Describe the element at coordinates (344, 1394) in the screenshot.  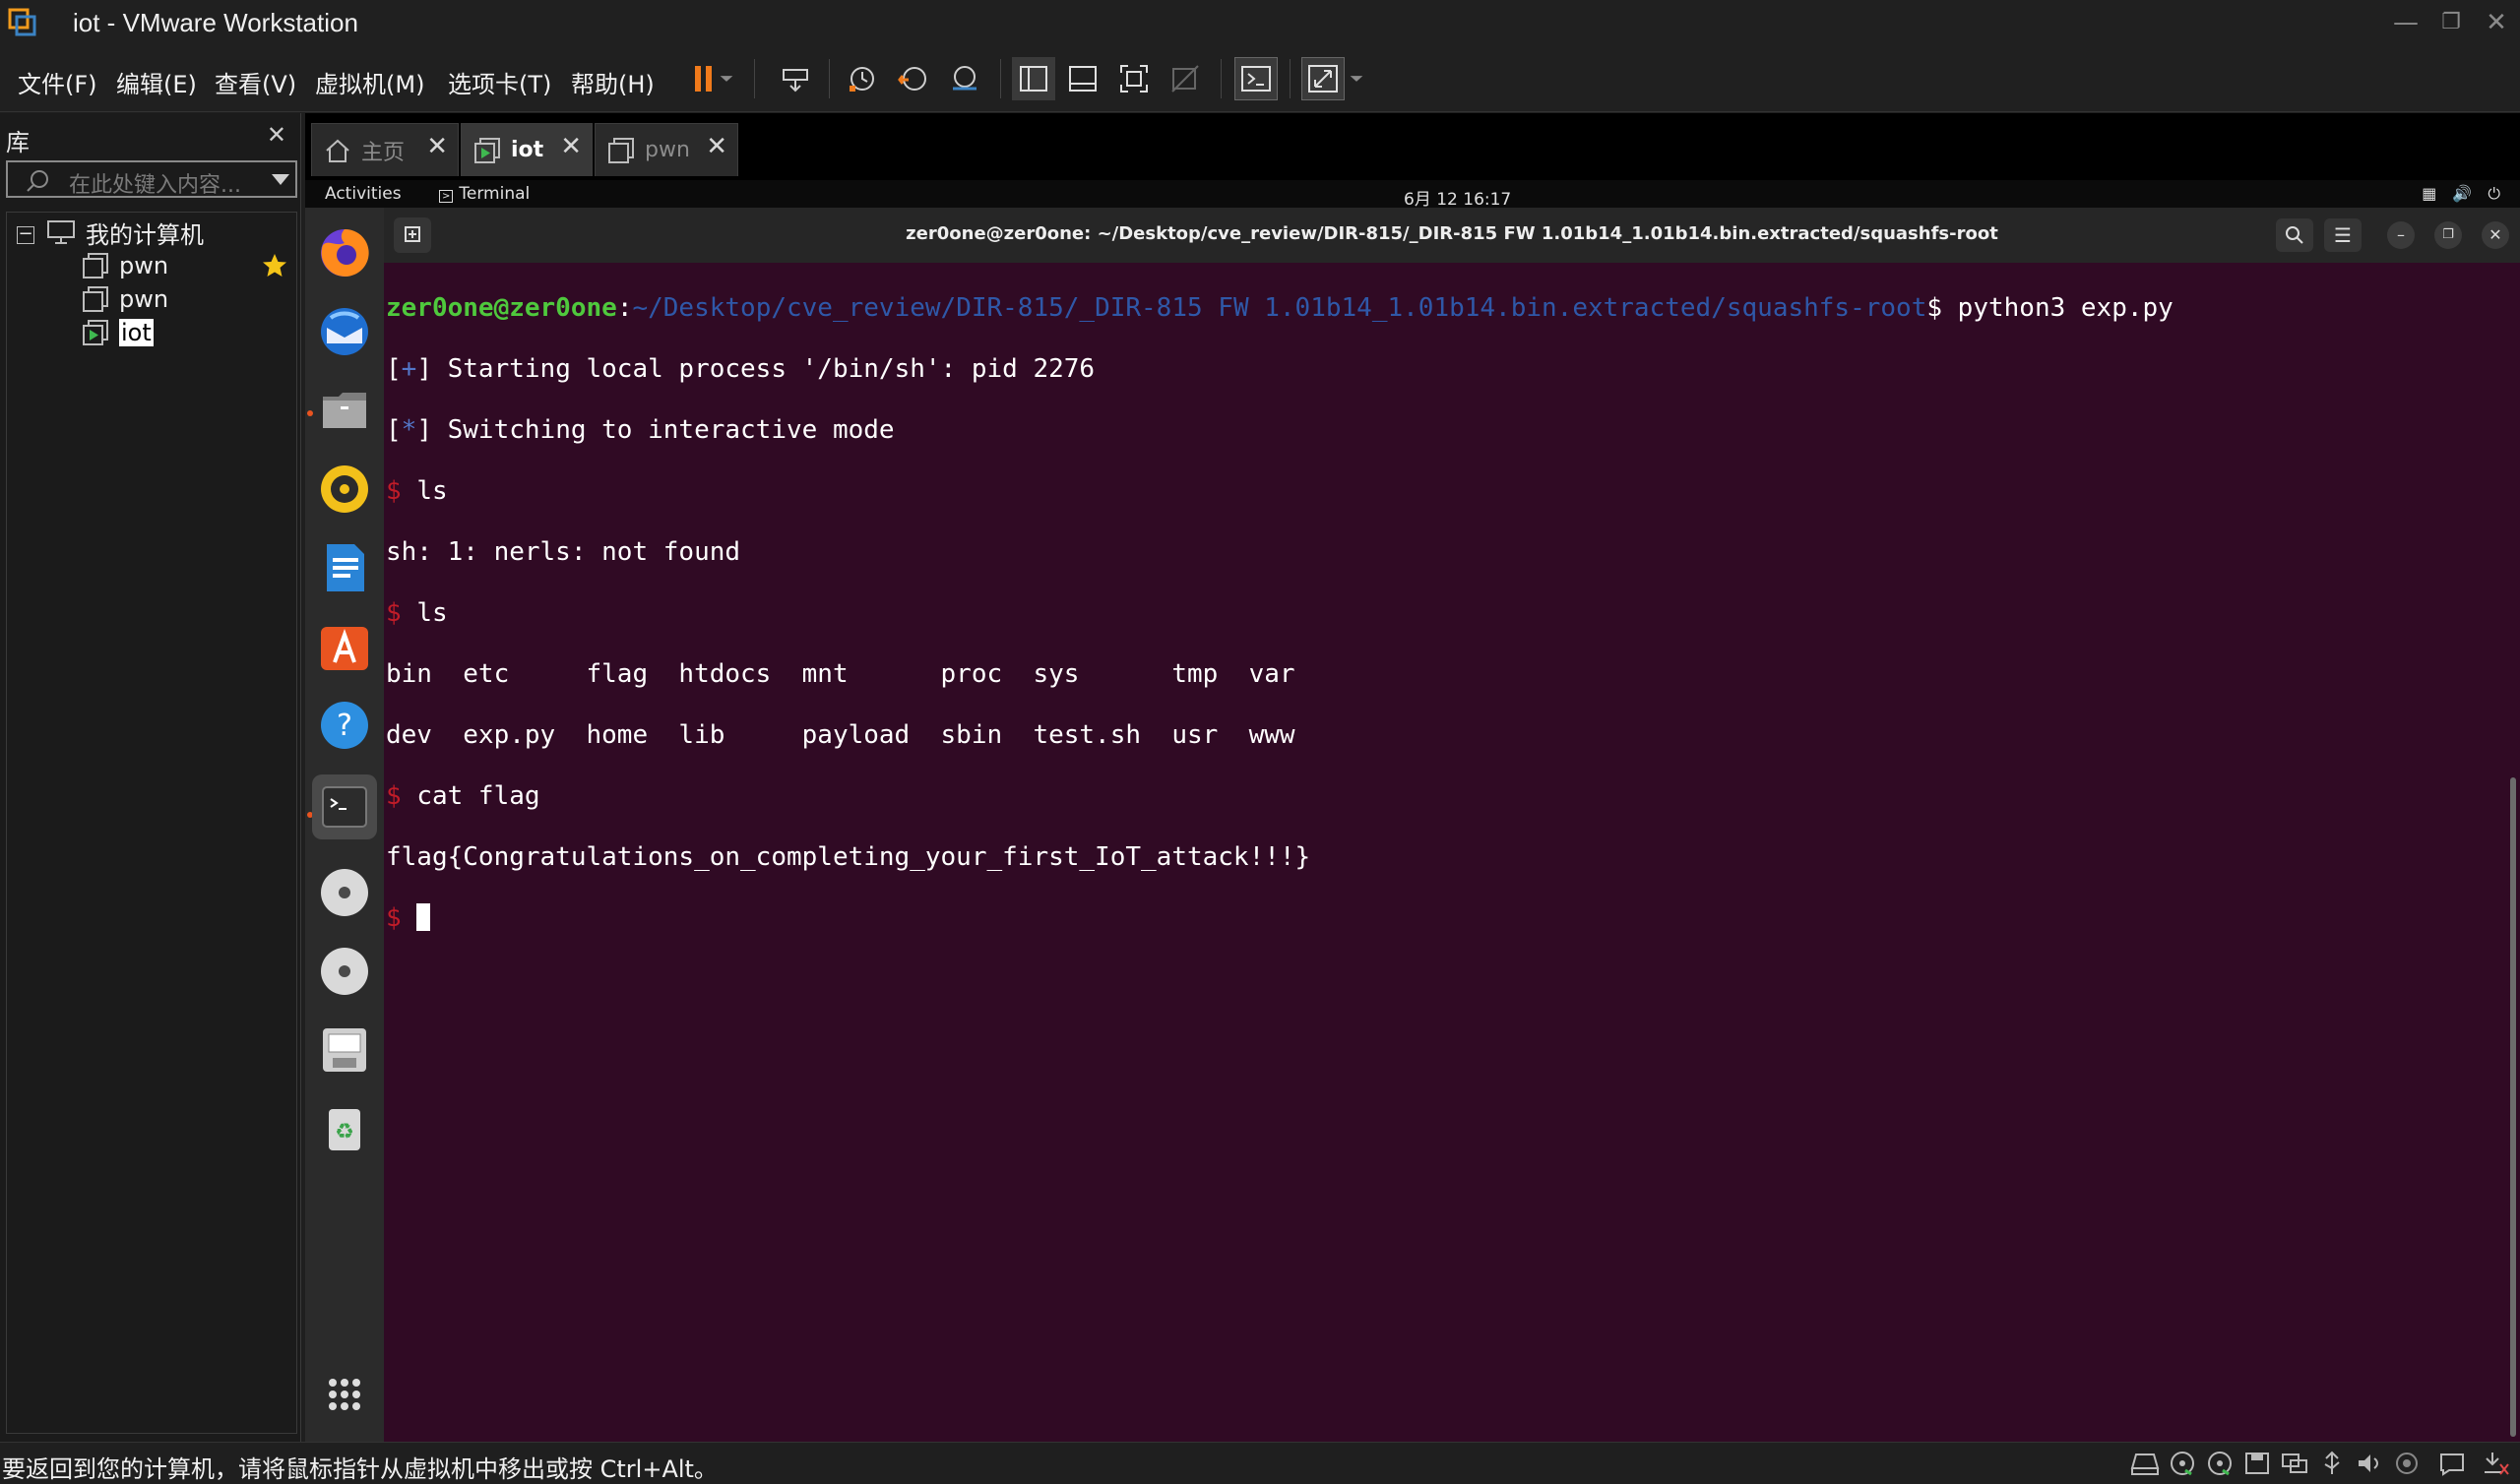
I see `dock-show-apps` at that location.